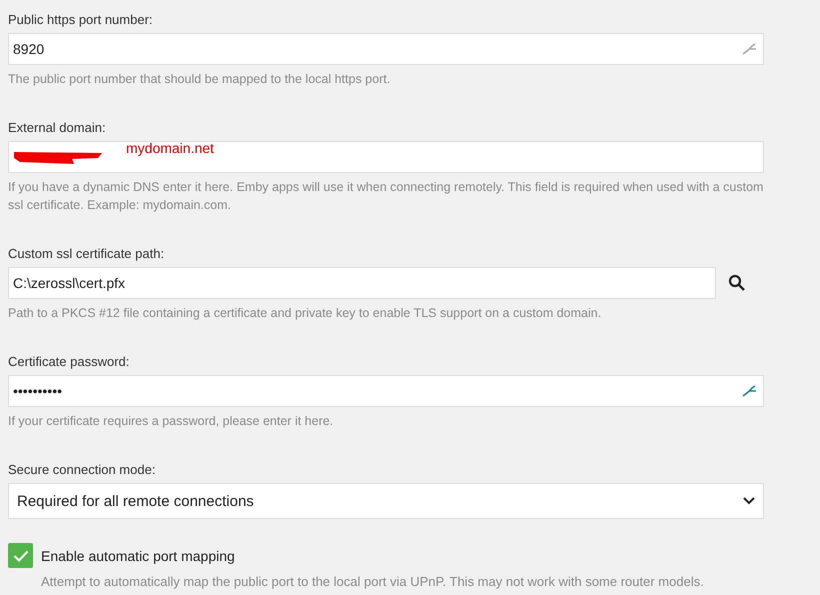  I want to click on checkbox, so click(20, 555).